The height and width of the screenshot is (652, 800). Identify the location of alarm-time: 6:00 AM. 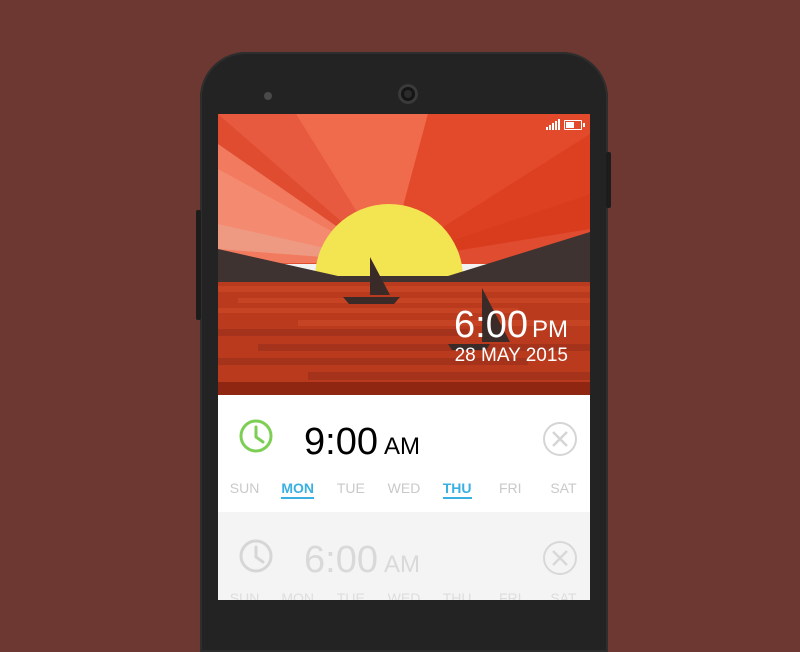
(362, 560).